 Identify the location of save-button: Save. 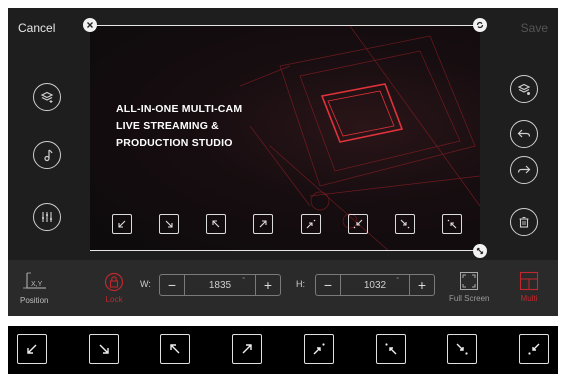
(534, 28).